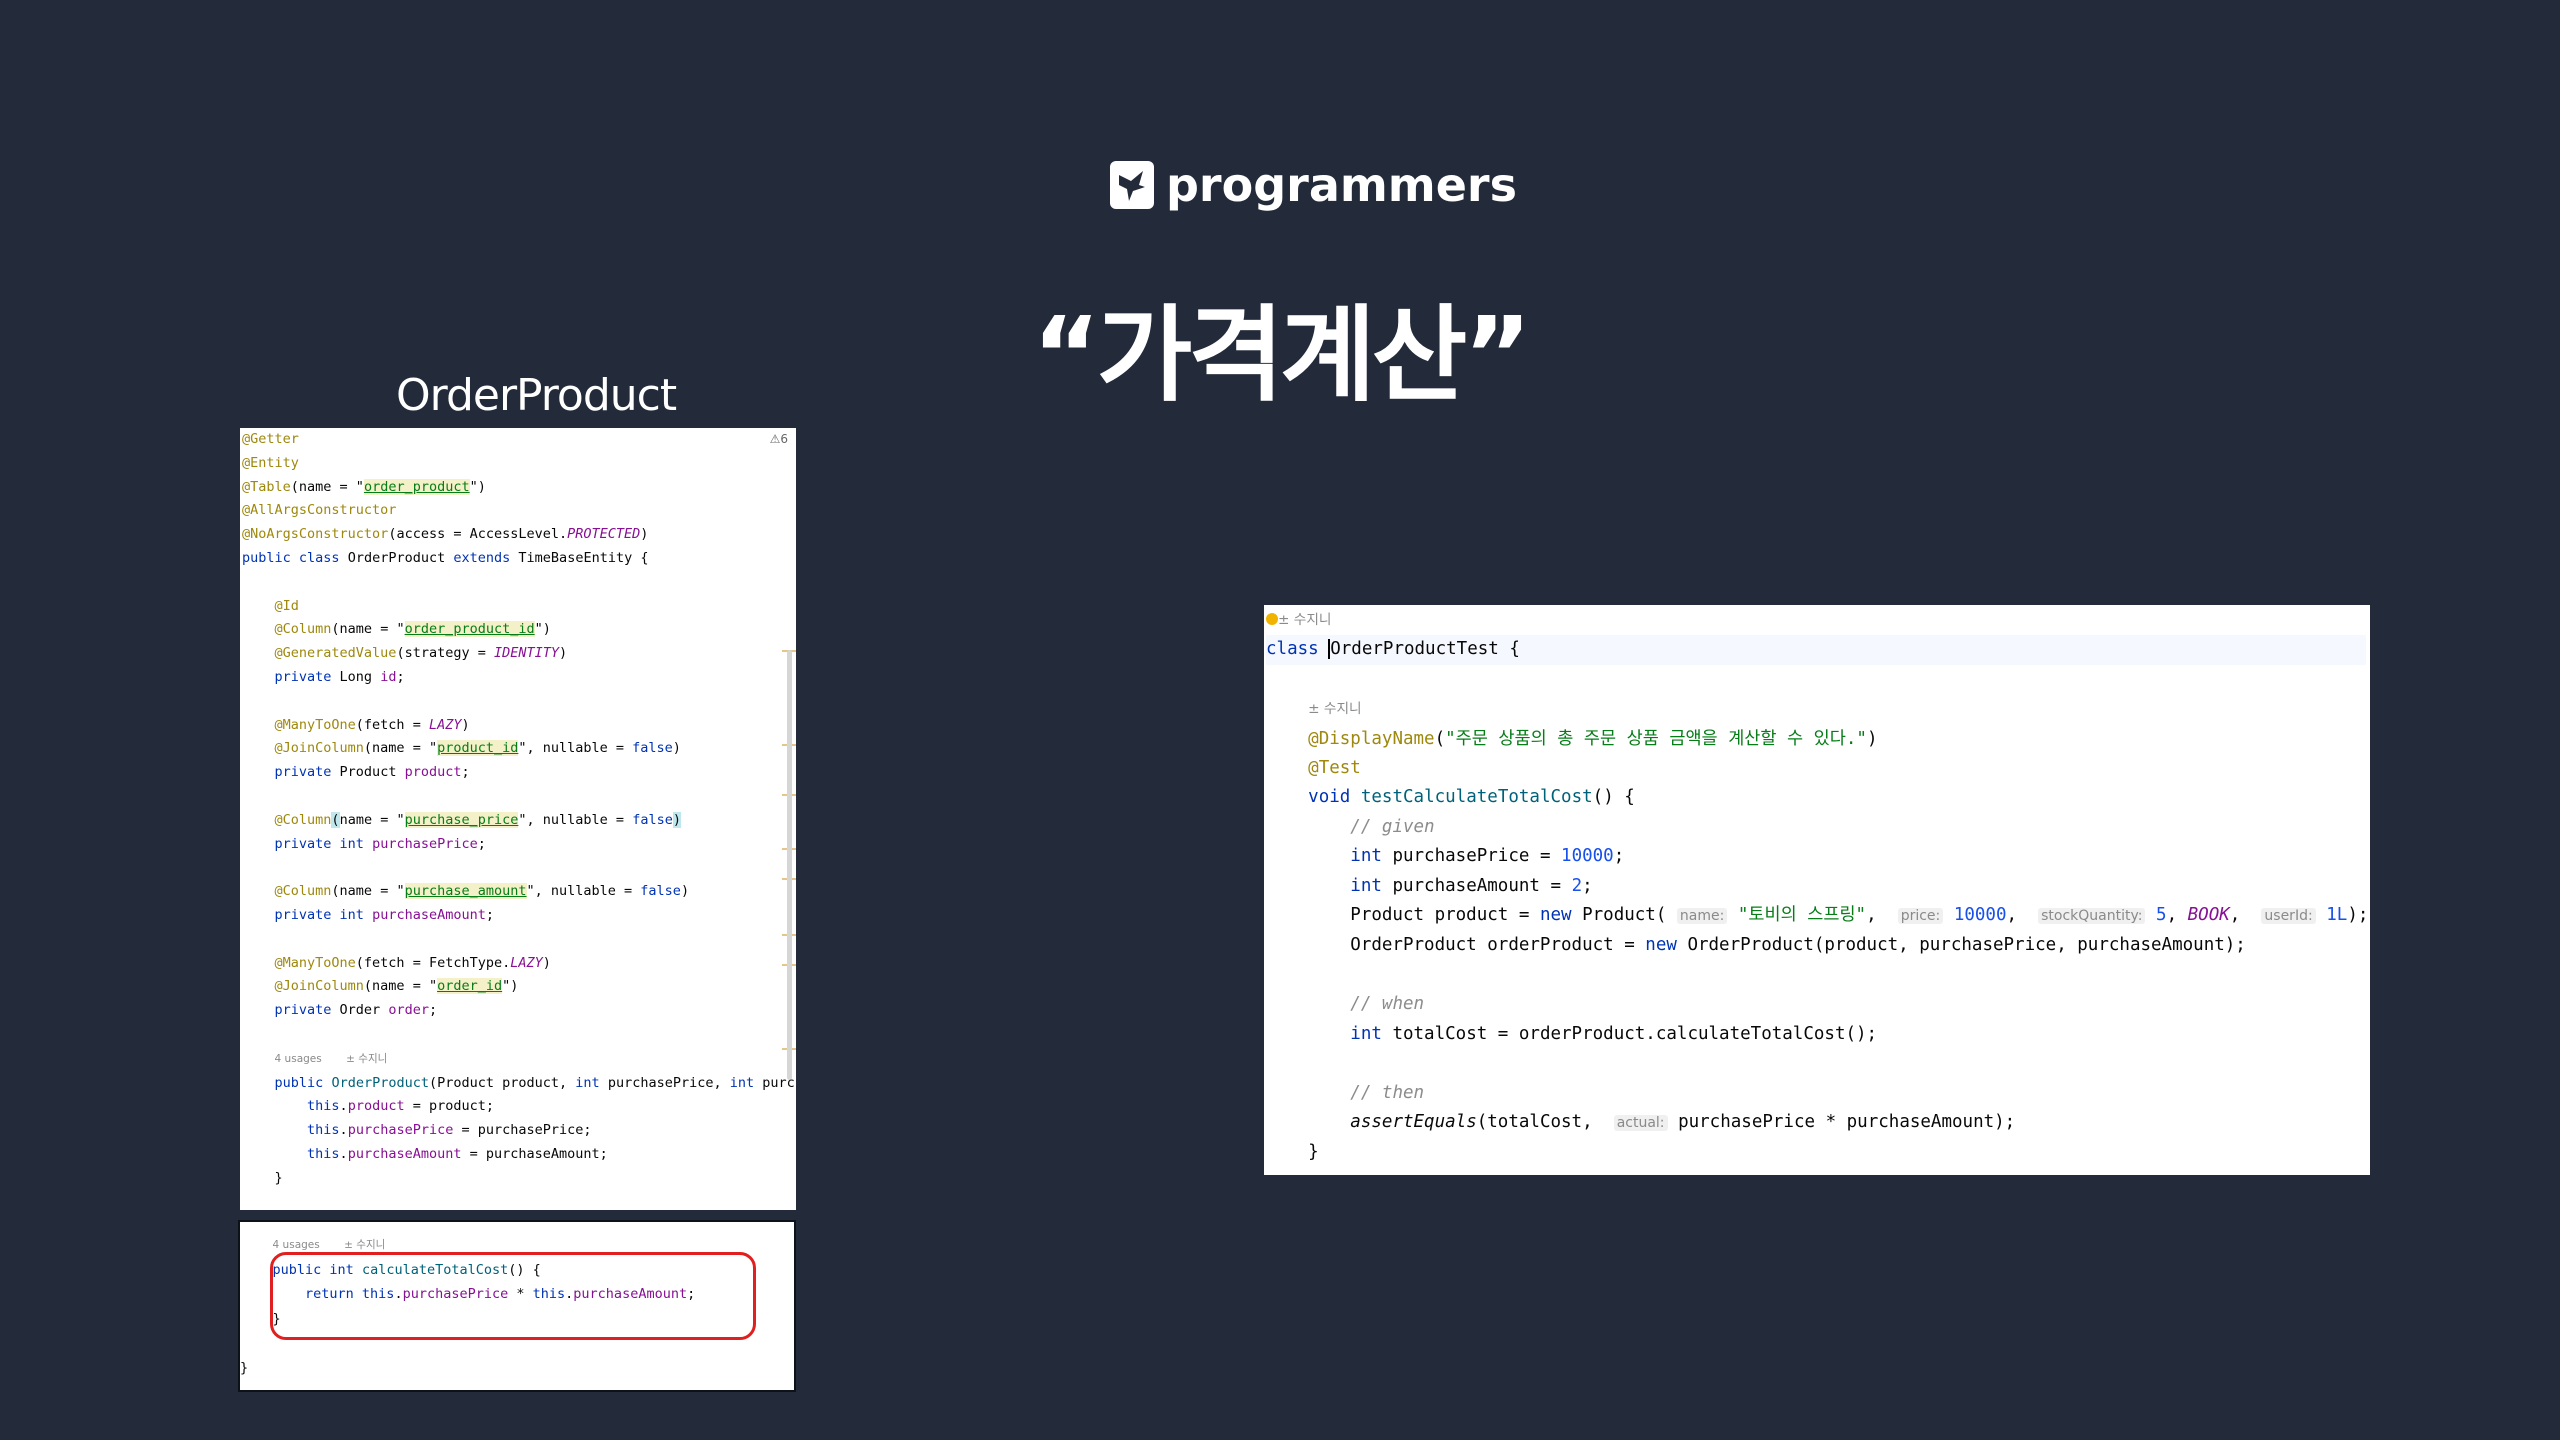 The image size is (2560, 1440). What do you see at coordinates (1281, 355) in the screenshot?
I see `page-title: “가격계산”` at bounding box center [1281, 355].